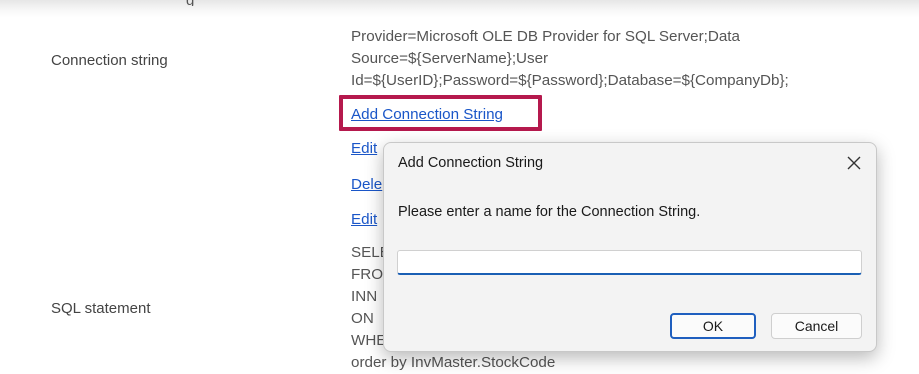 The height and width of the screenshot is (374, 919). I want to click on ok-button: OK, so click(713, 326).